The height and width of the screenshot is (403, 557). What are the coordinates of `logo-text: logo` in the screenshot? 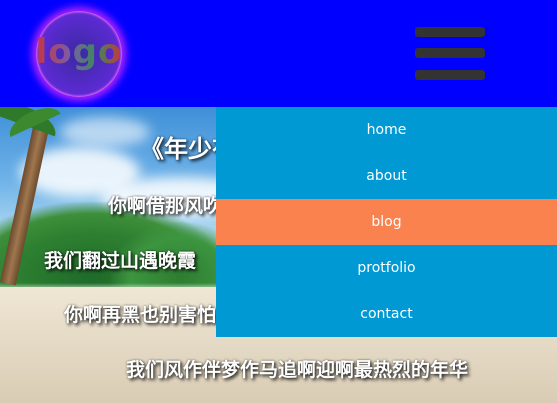 It's located at (79, 52).